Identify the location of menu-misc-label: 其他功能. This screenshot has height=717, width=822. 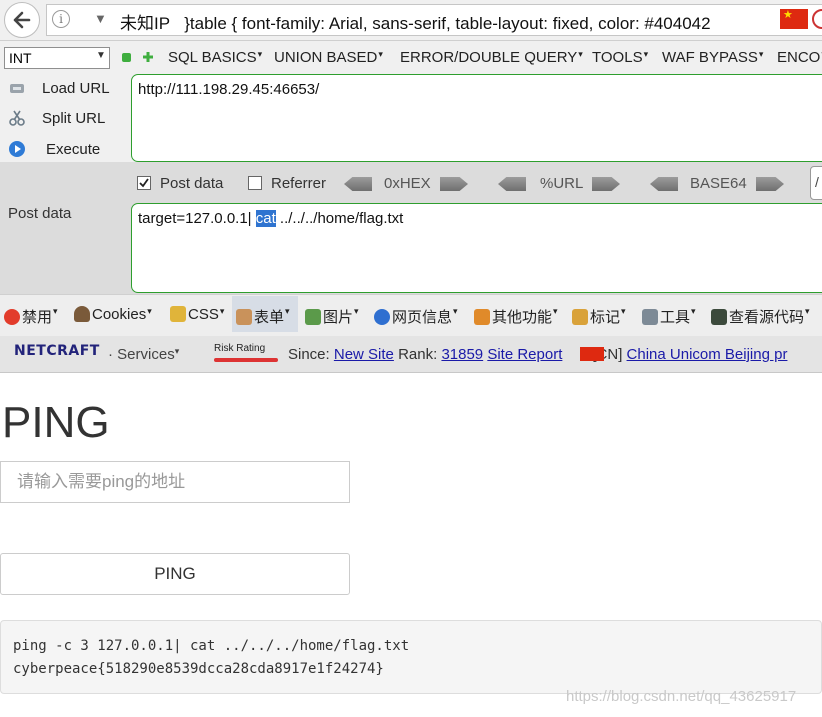
(522, 317).